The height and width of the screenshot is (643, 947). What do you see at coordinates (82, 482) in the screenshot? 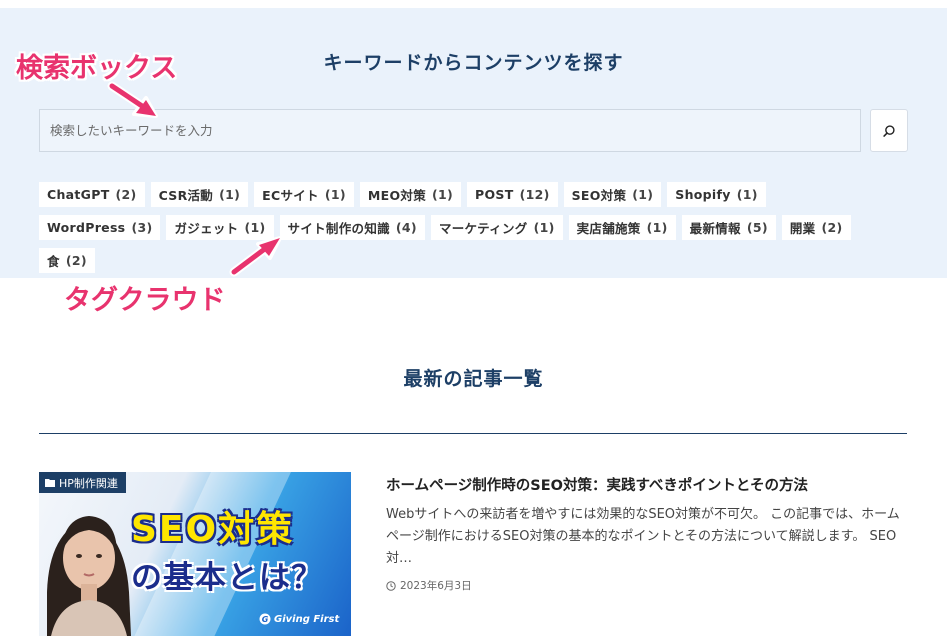
I see `category-badge: HP制作関連` at bounding box center [82, 482].